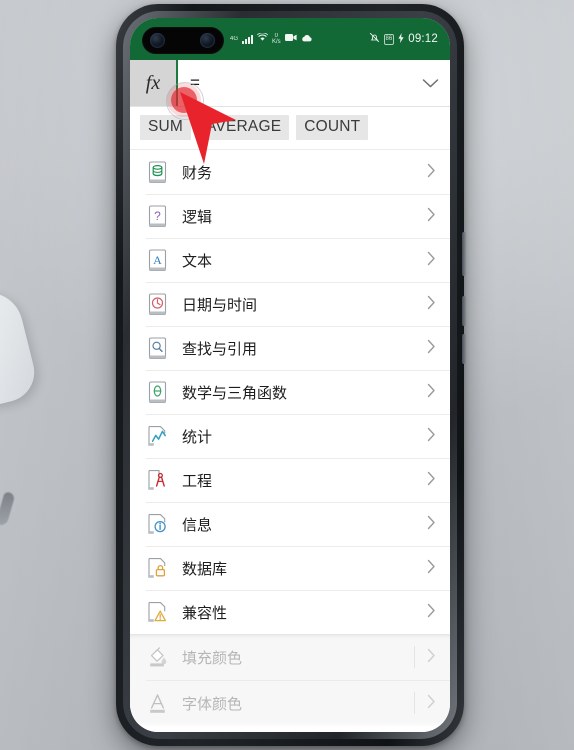 This screenshot has width=574, height=750. Describe the element at coordinates (8, 509) in the screenshot. I see `desk-object-speck` at that location.